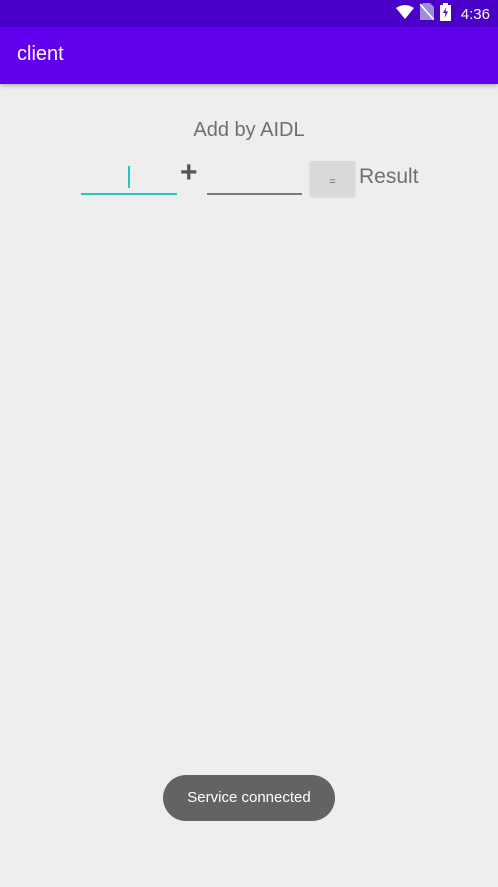 The image size is (498, 887). Describe the element at coordinates (189, 172) in the screenshot. I see `plus-operator: +` at that location.